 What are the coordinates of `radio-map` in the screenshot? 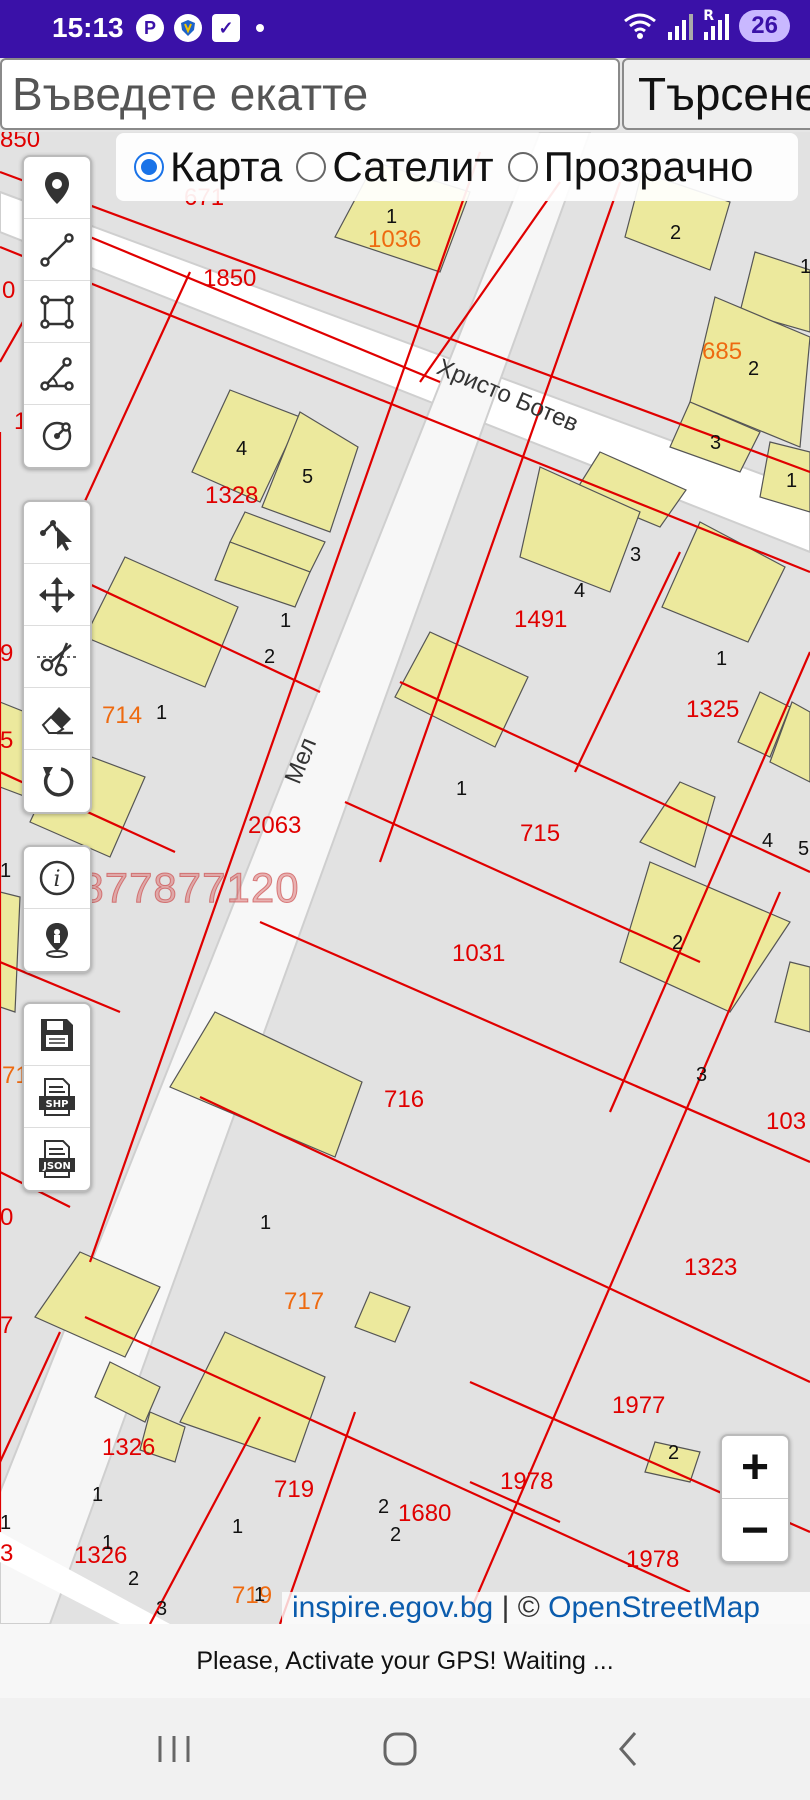 It's located at (149, 167).